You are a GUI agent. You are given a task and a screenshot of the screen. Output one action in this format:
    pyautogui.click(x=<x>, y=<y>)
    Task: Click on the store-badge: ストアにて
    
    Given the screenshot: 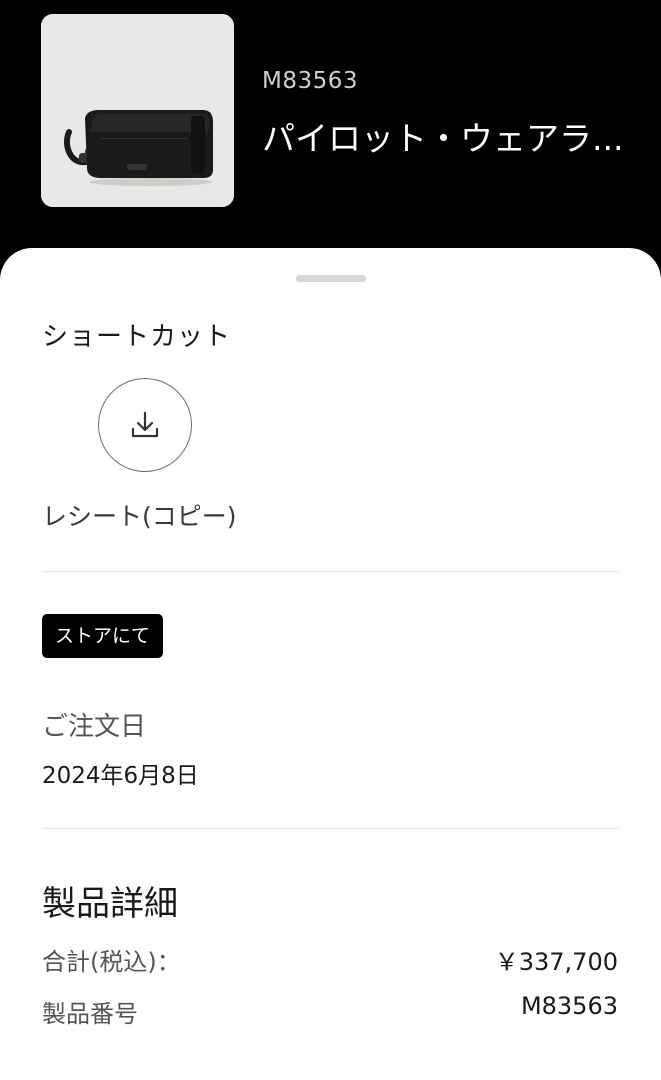 What is the action you would take?
    pyautogui.click(x=103, y=636)
    